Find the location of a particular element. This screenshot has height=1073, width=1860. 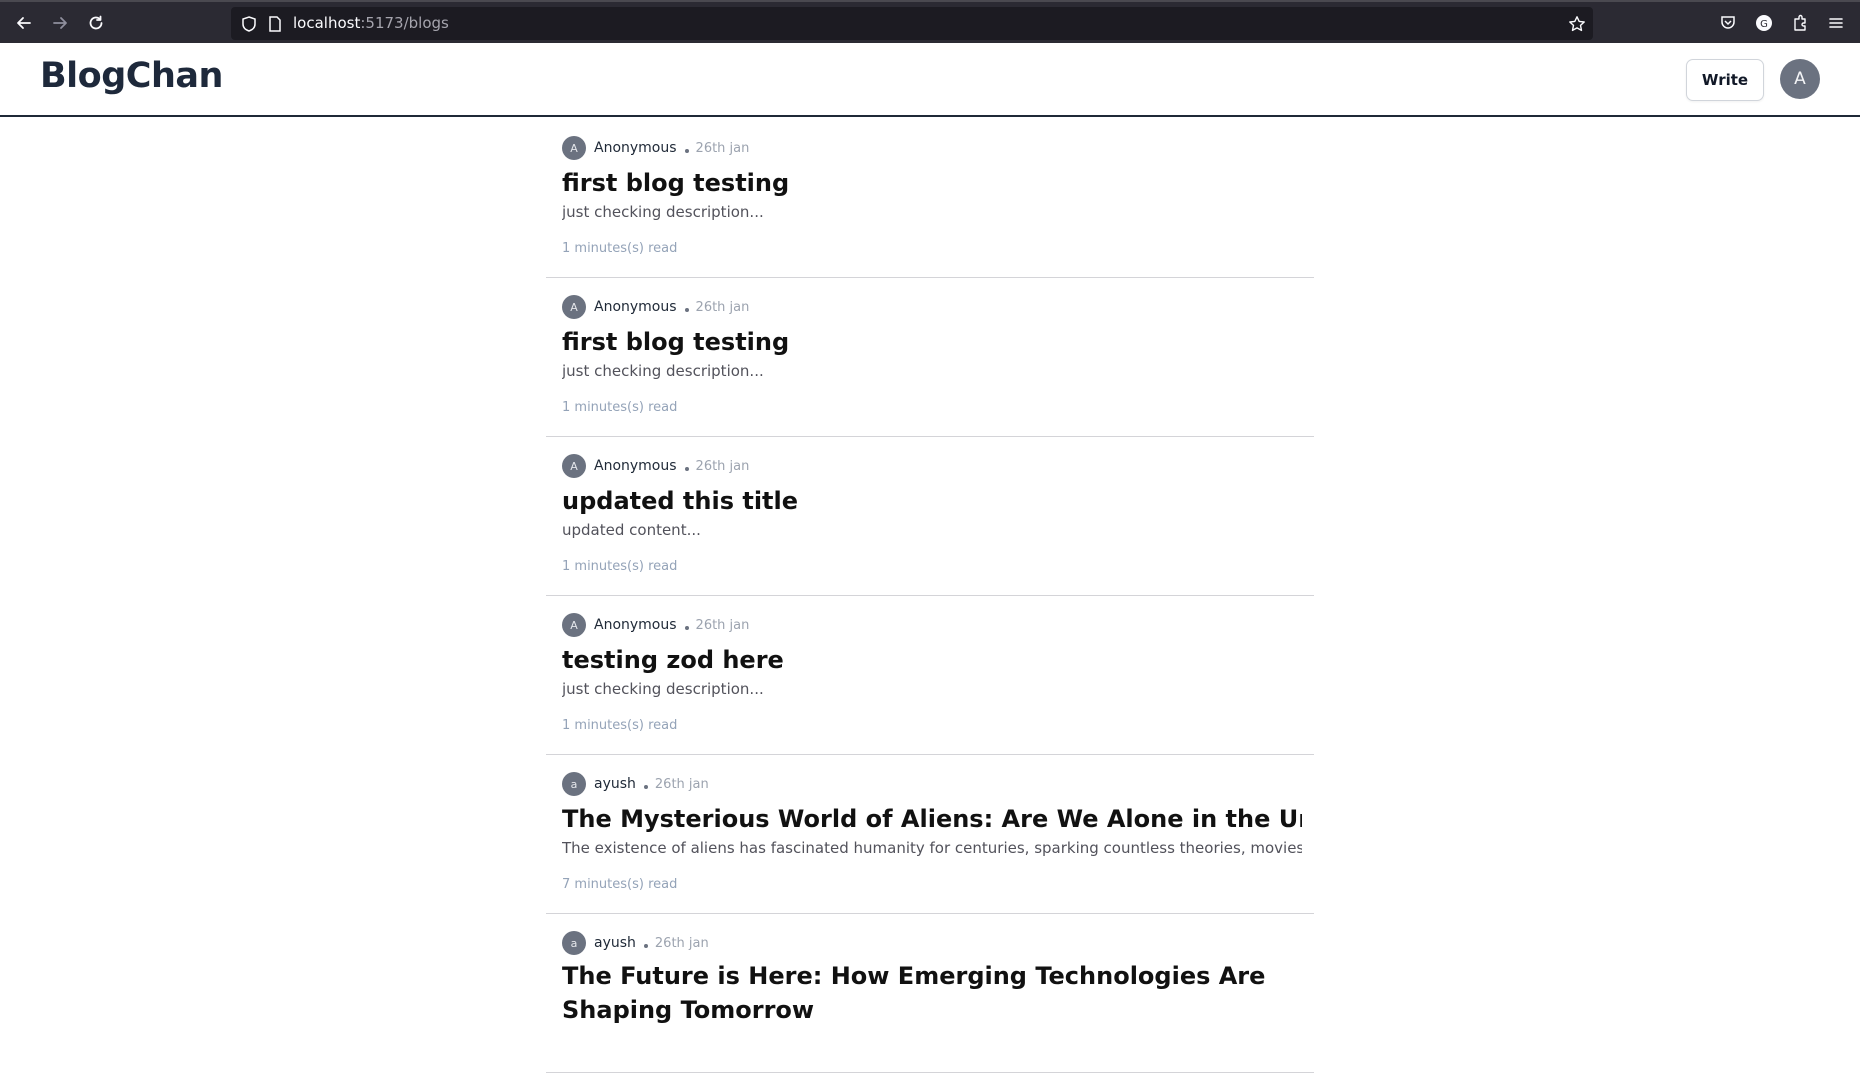

account-icon: G is located at coordinates (1764, 23).